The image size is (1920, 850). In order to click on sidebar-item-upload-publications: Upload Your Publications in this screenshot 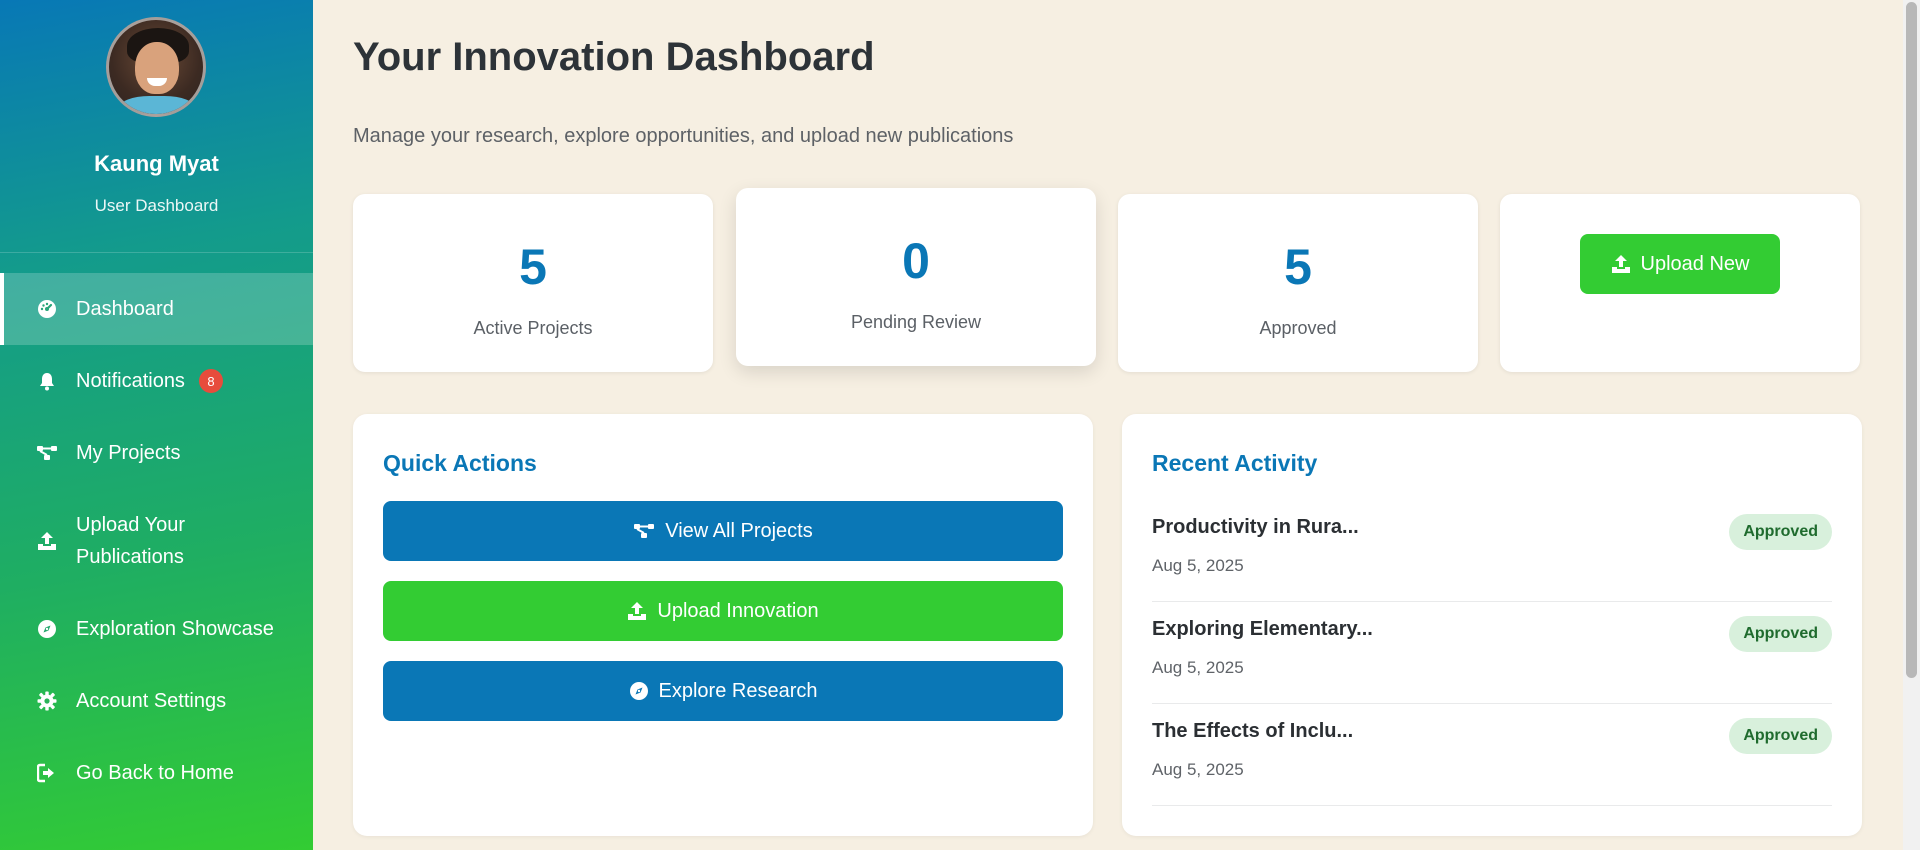, I will do `click(156, 541)`.